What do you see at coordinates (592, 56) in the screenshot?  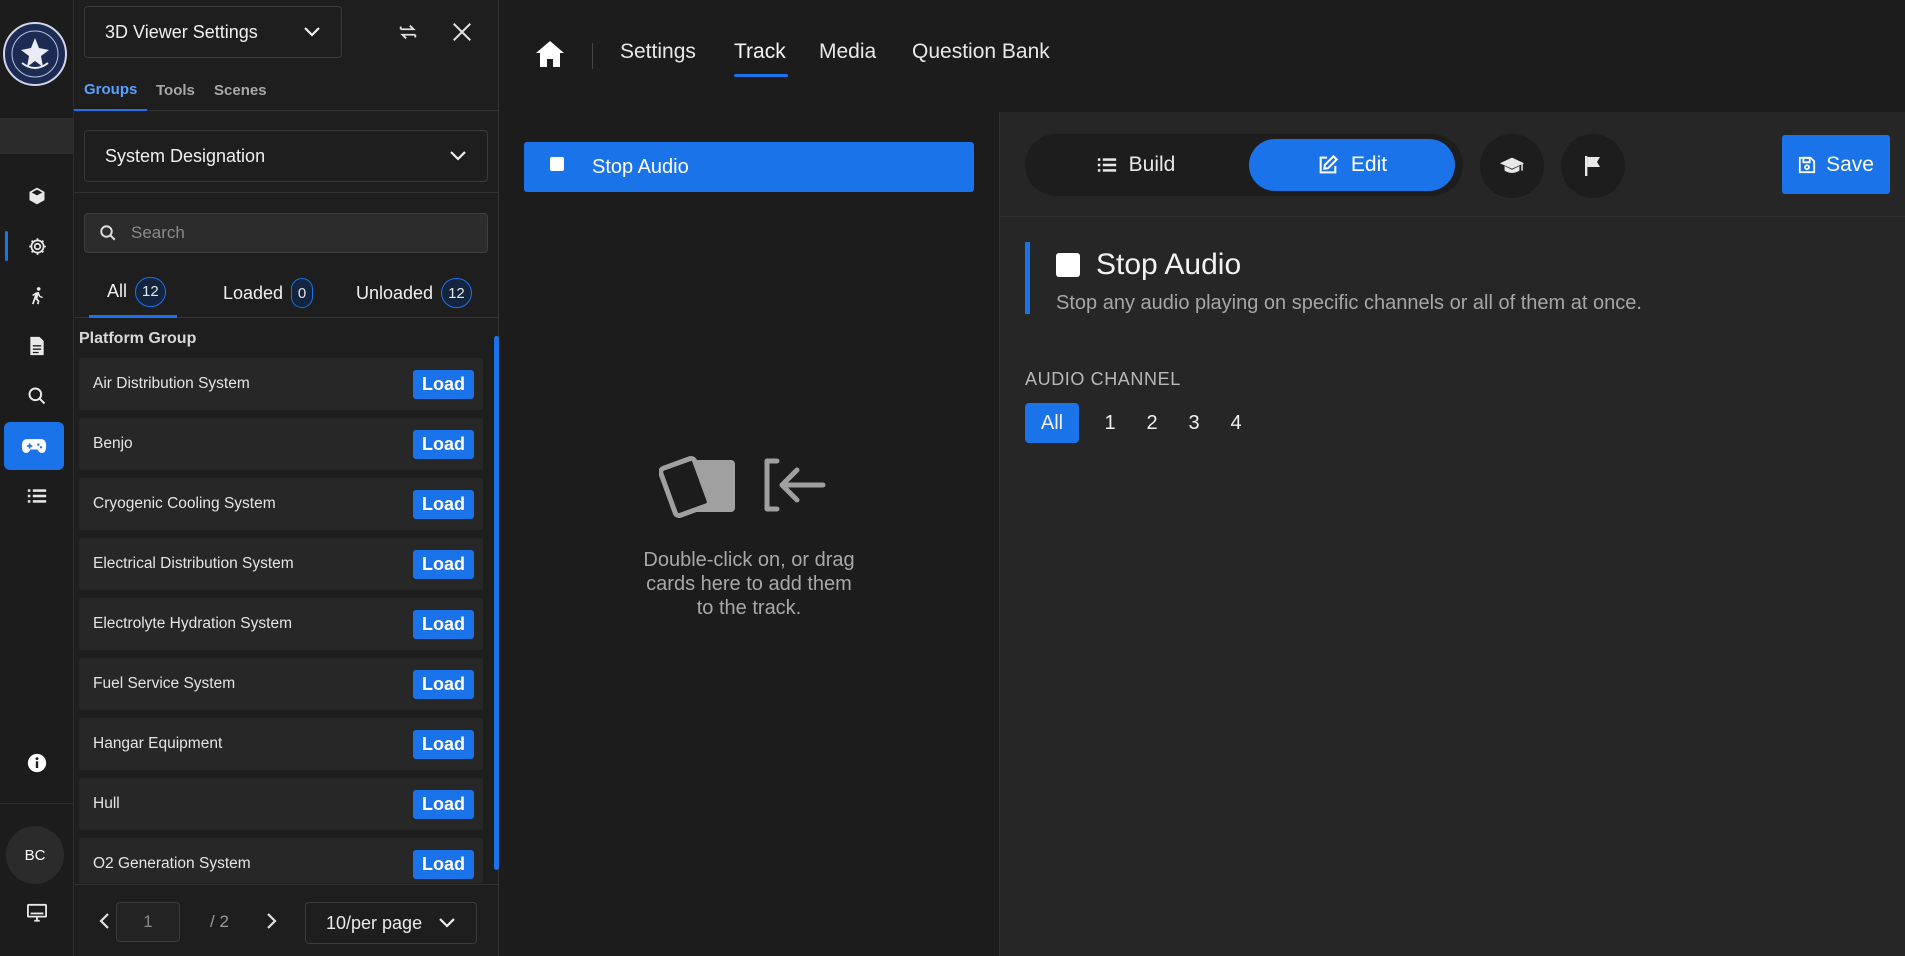 I see `nav-divider` at bounding box center [592, 56].